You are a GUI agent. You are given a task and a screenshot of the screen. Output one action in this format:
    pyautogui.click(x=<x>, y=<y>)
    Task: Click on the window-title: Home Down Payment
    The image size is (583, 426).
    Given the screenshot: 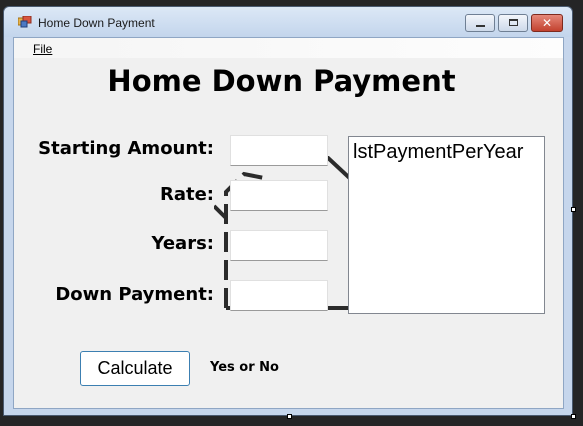 What is the action you would take?
    pyautogui.click(x=96, y=23)
    